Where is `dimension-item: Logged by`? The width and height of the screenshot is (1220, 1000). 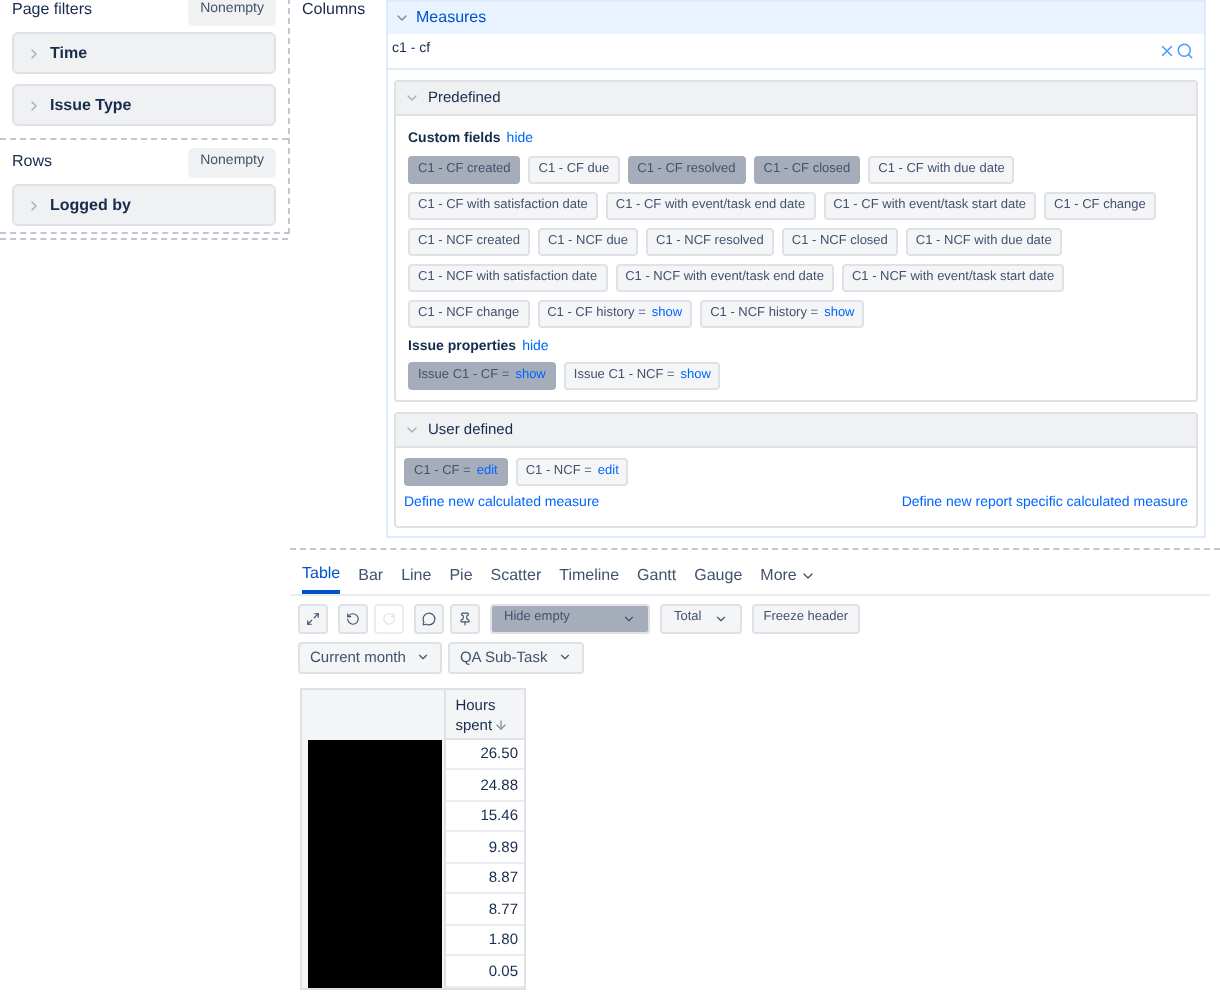
dimension-item: Logged by is located at coordinates (144, 205).